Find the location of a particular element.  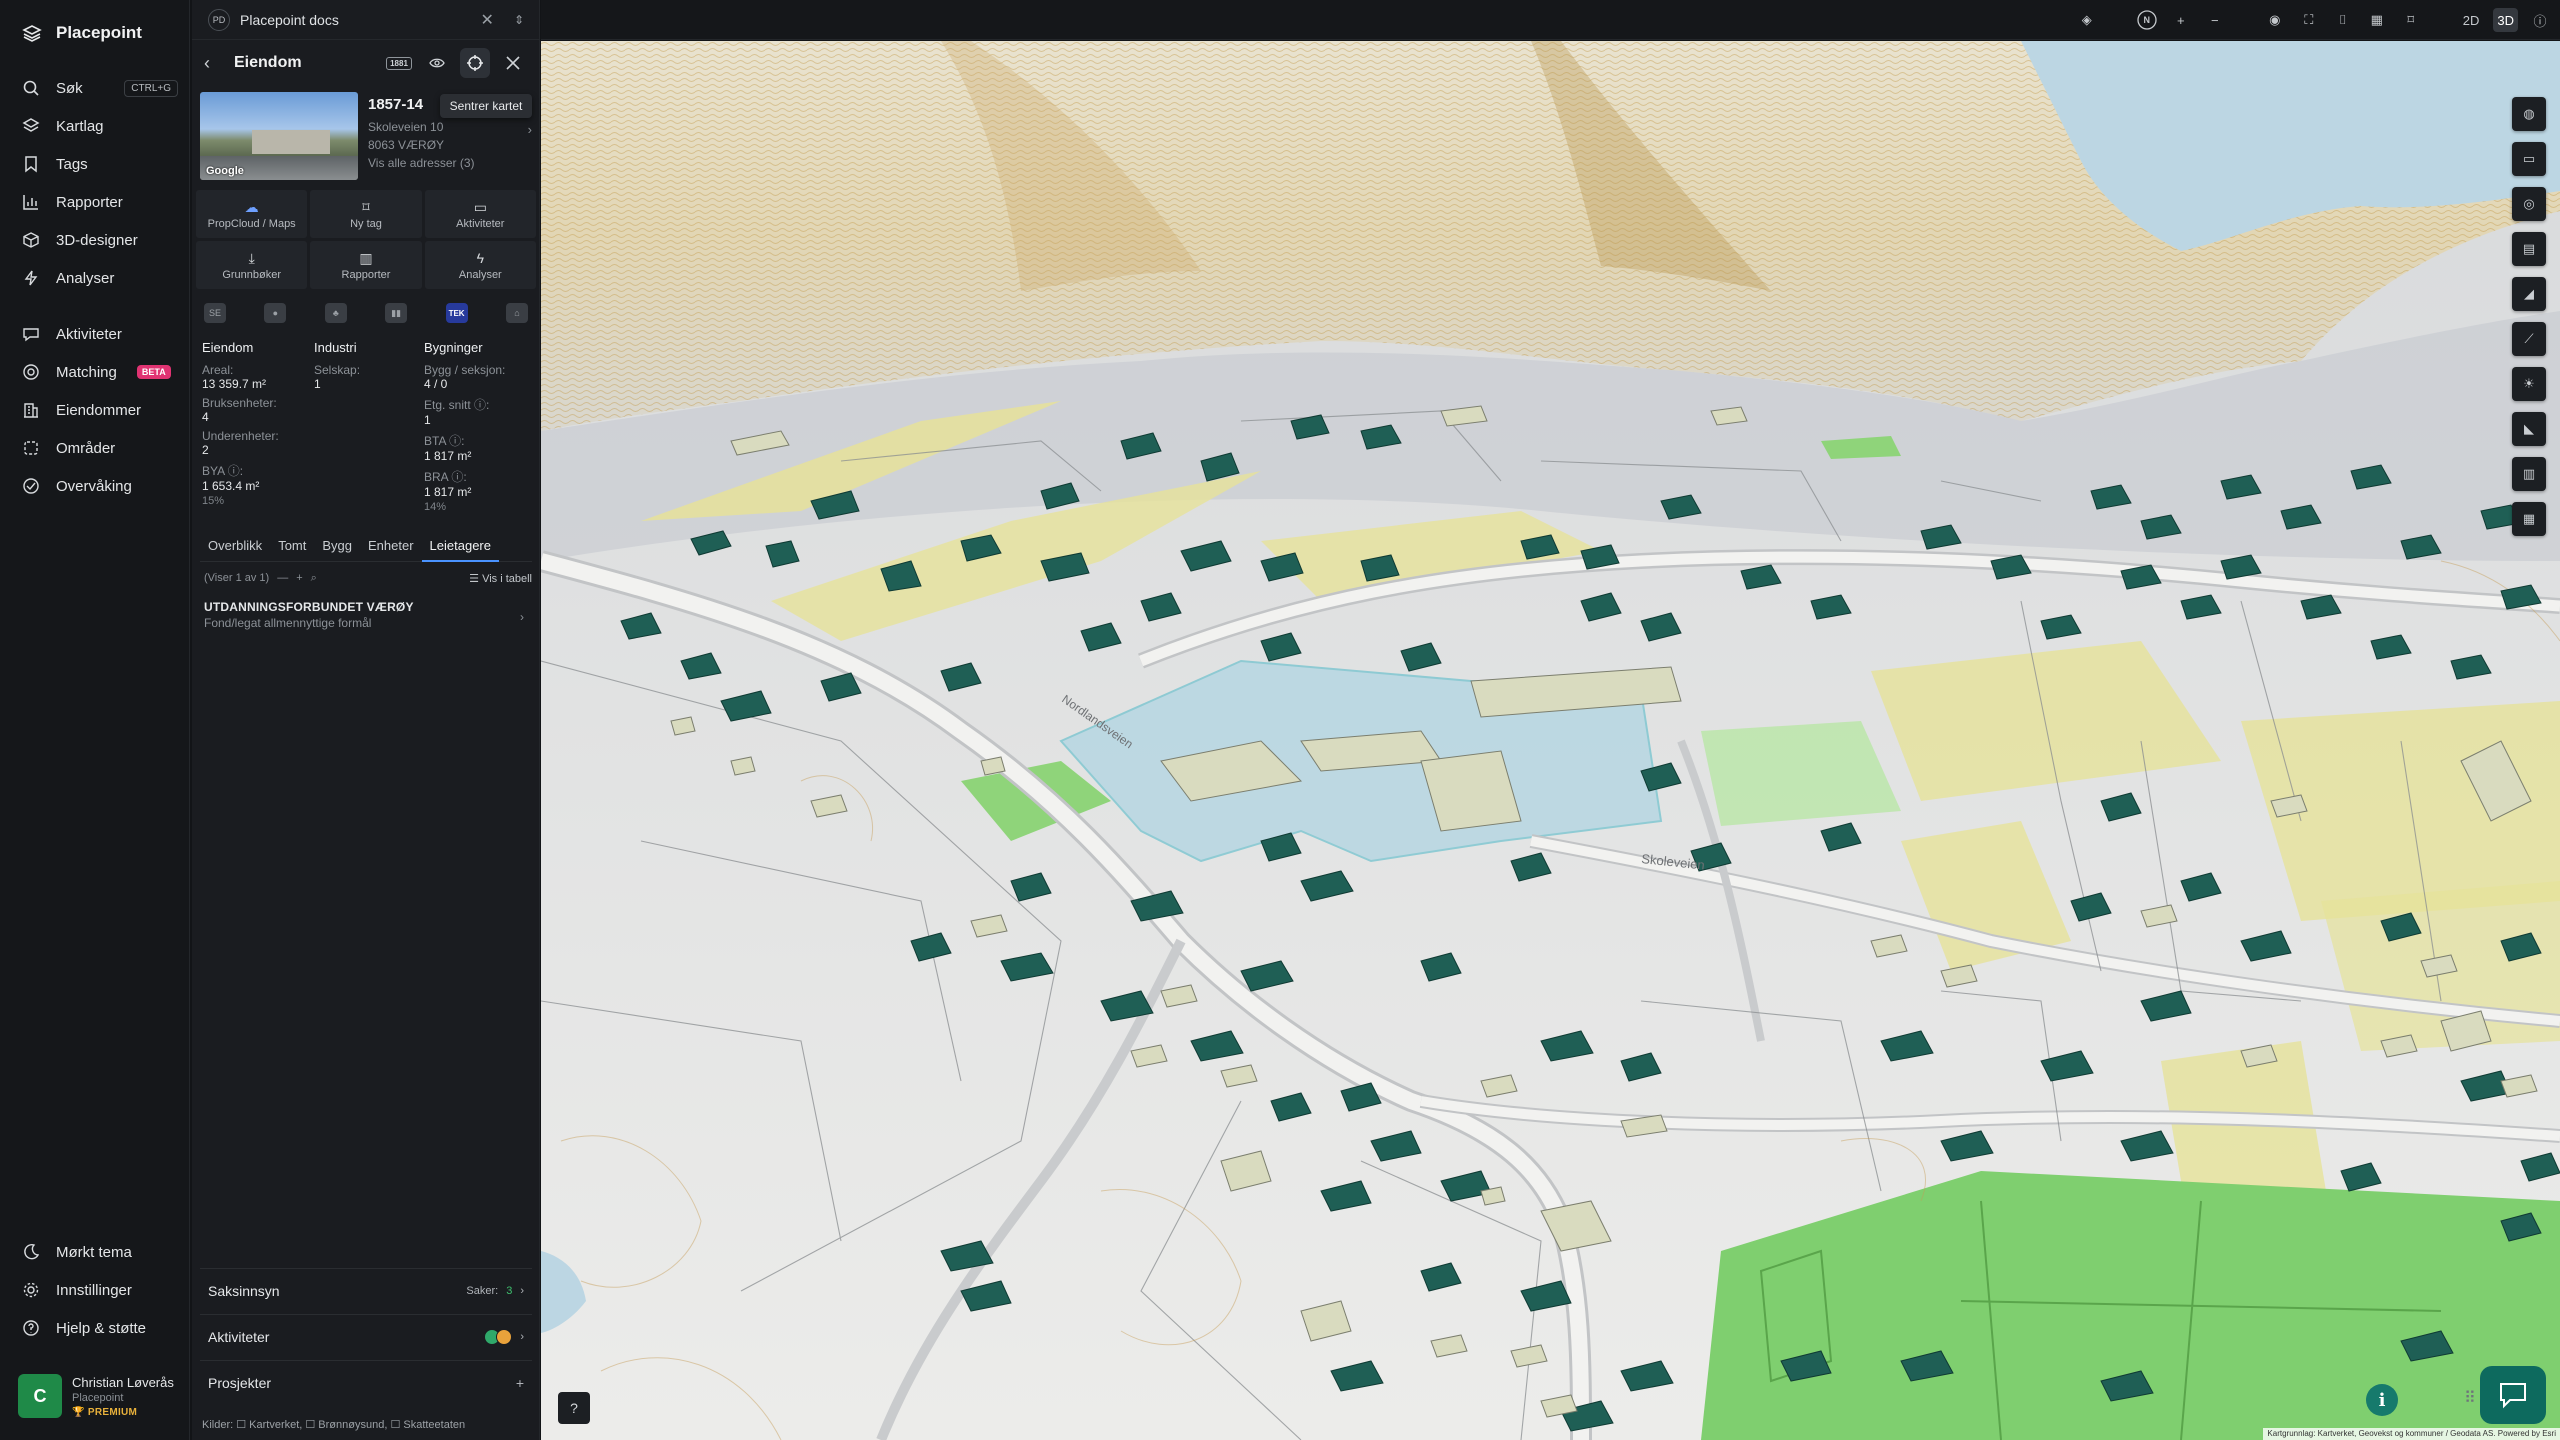

nav-item-eiendommer: Eiendommer is located at coordinates (100, 410).